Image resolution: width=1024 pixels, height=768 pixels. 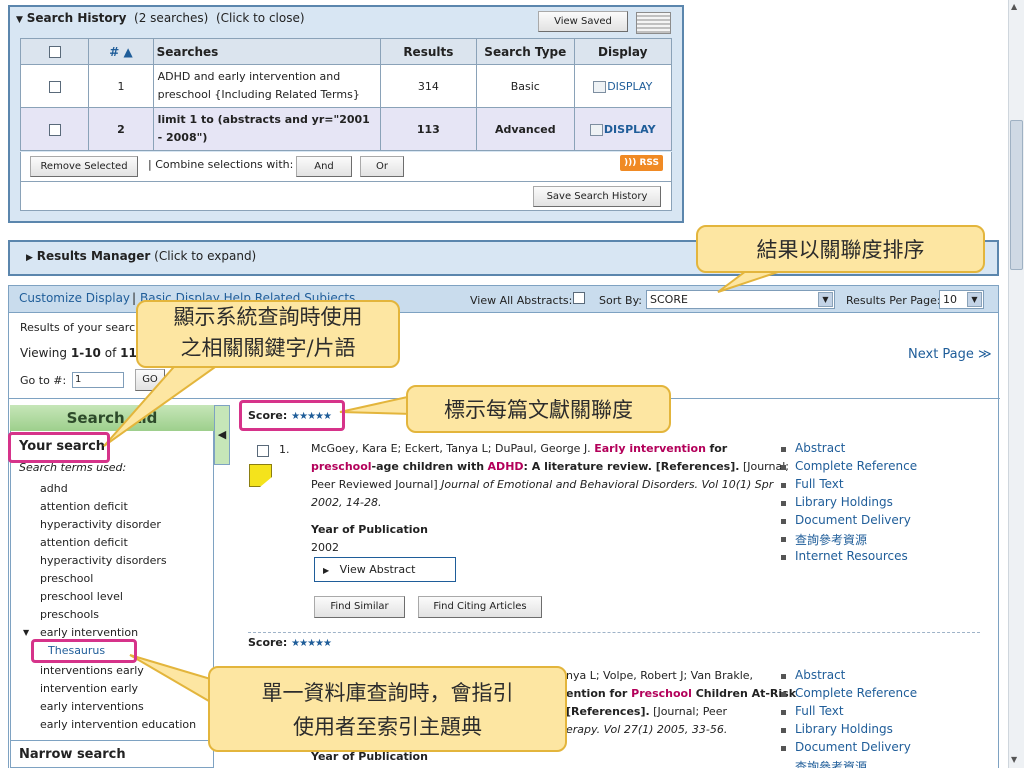 What do you see at coordinates (1016, 195) in the screenshot?
I see `scrollbar-thumb` at bounding box center [1016, 195].